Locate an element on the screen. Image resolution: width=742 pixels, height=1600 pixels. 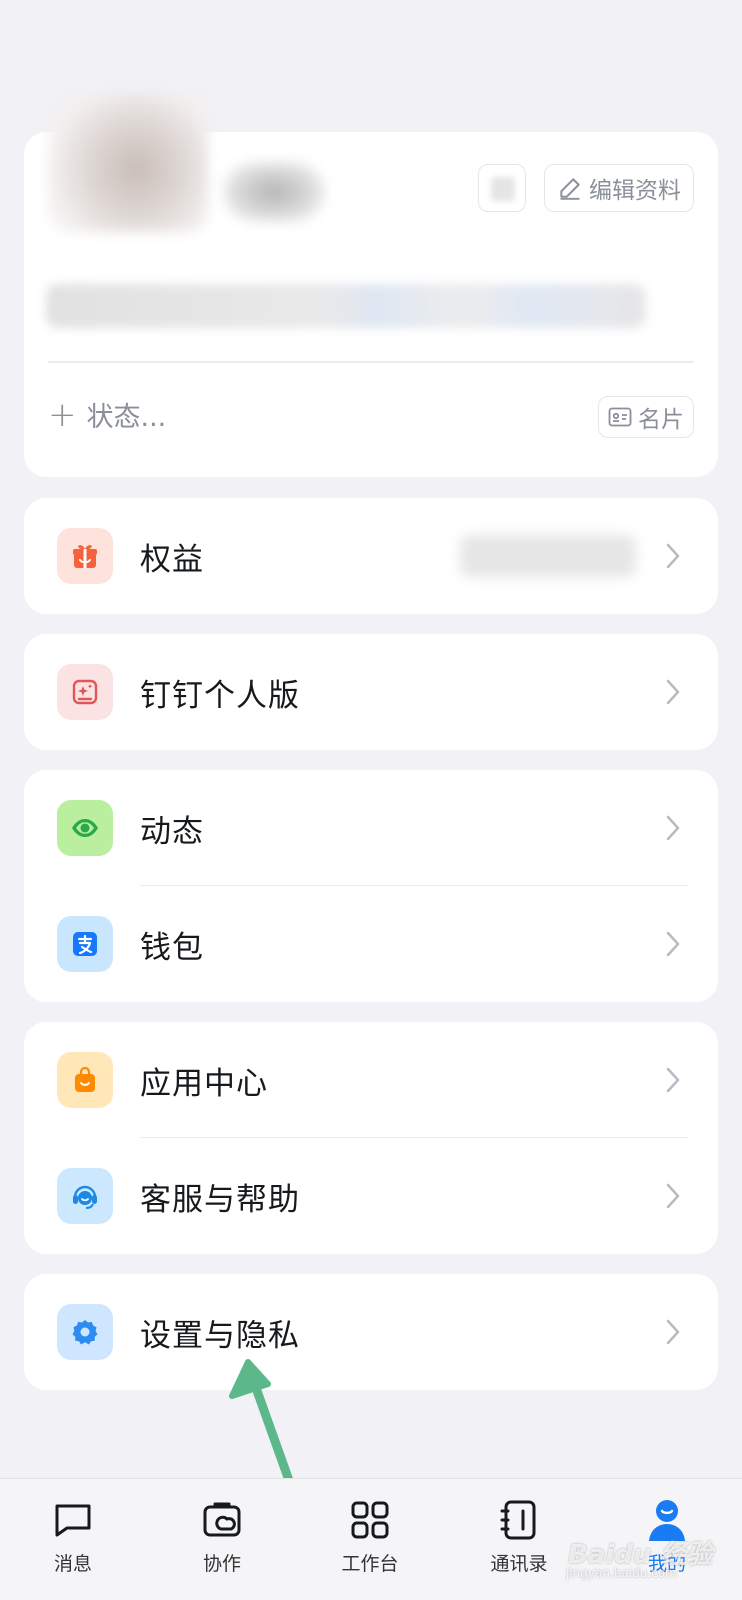
business-card-icon is located at coordinates (620, 417).